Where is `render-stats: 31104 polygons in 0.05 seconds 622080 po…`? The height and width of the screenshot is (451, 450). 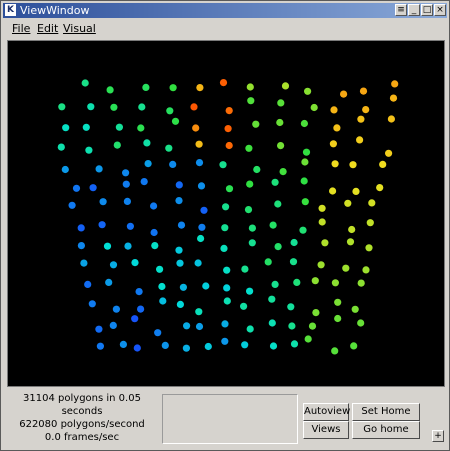
render-stats: 31104 polygons in 0.05 seconds 622080 po… is located at coordinates (82, 418).